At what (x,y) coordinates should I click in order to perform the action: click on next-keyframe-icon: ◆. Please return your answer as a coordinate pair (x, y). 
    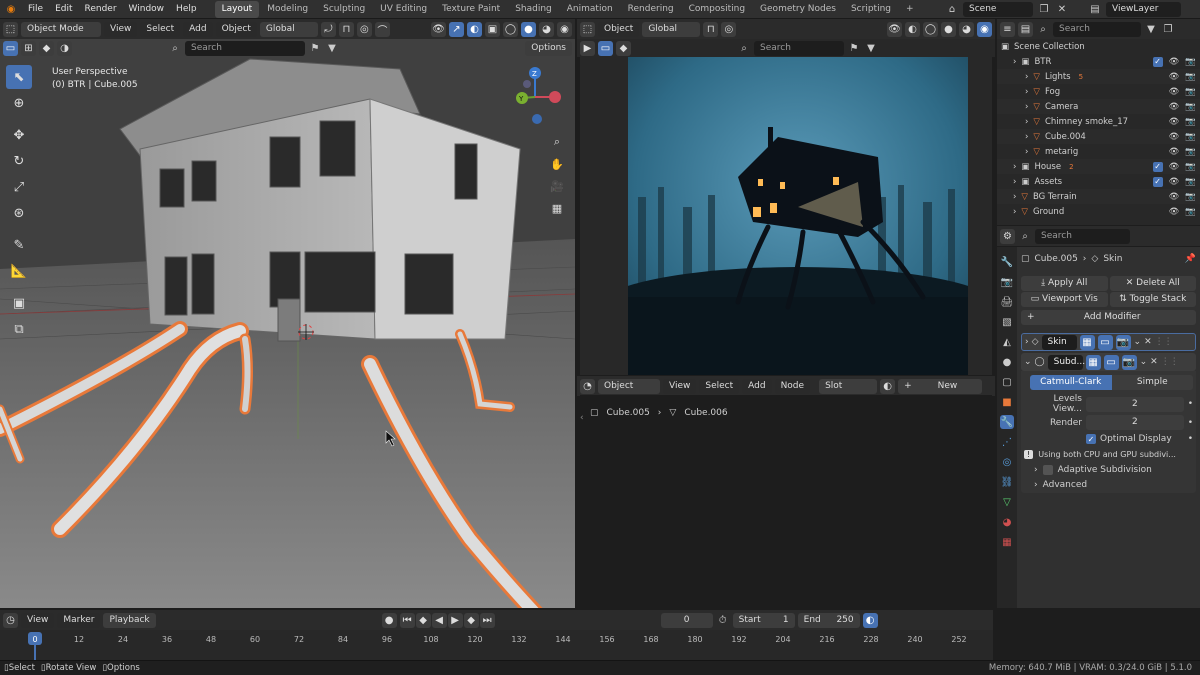
    Looking at the image, I should click on (471, 620).